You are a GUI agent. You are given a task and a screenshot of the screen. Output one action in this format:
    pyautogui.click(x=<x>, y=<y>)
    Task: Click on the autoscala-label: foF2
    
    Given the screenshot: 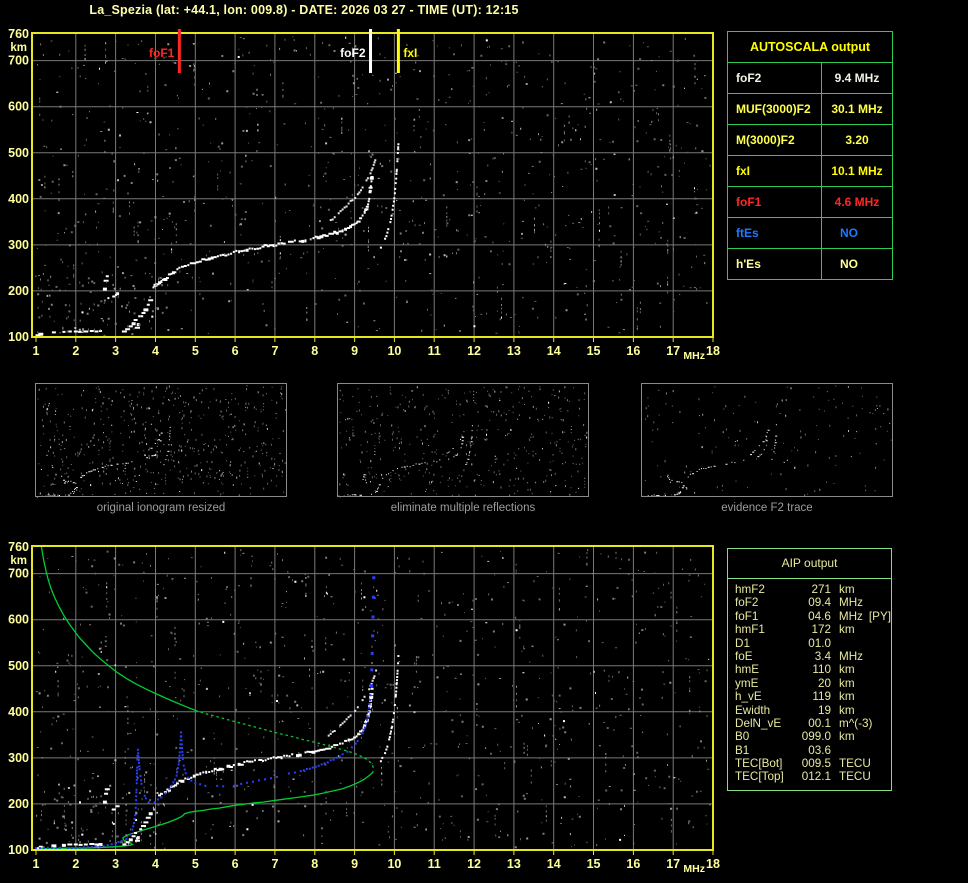 What is the action you would take?
    pyautogui.click(x=775, y=78)
    